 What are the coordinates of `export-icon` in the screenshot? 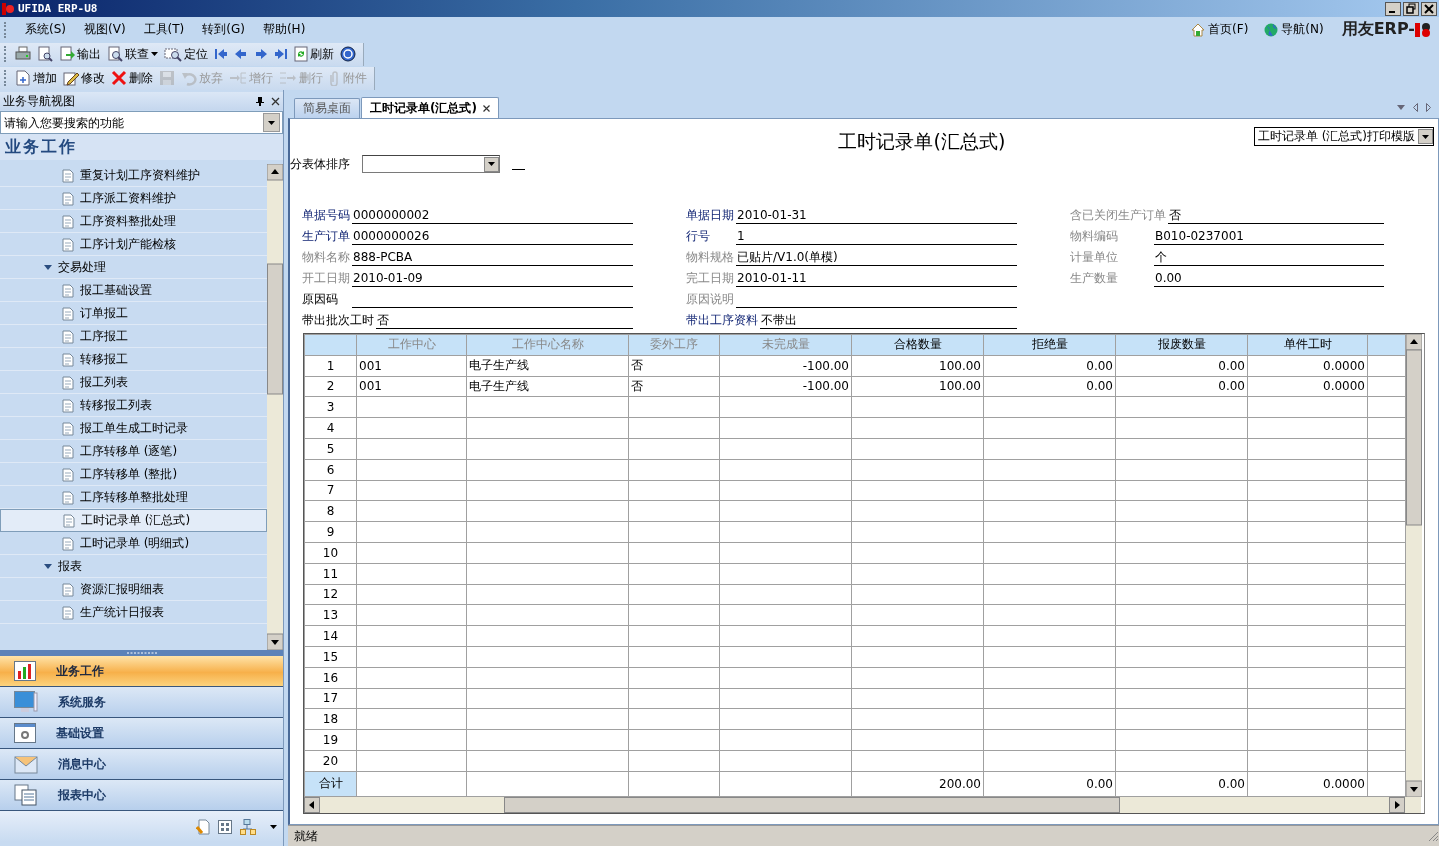 It's located at (67, 54).